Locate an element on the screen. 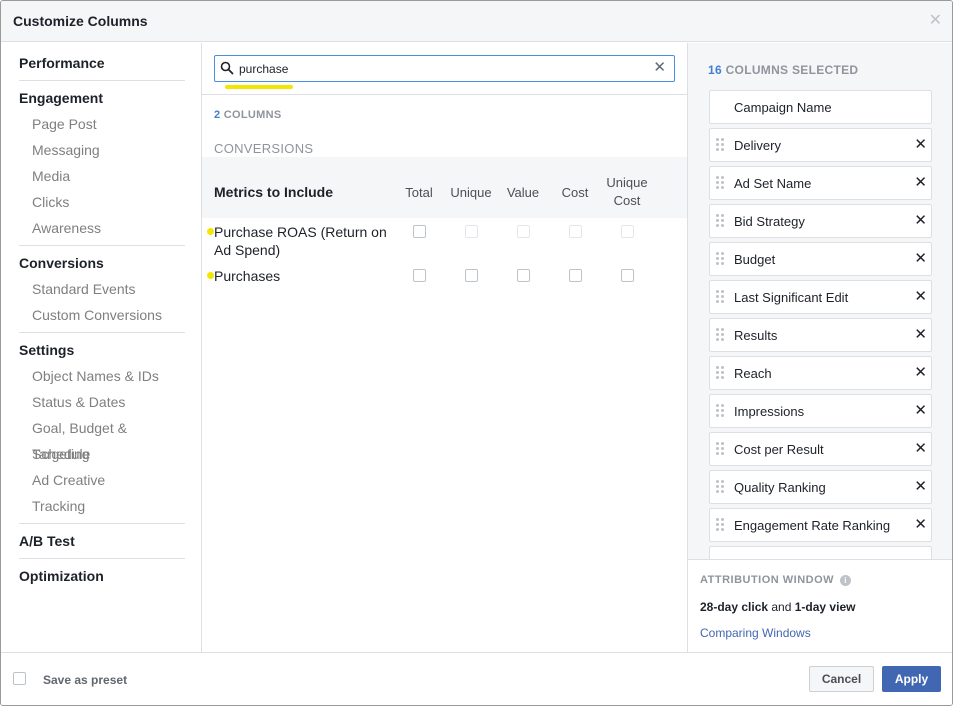  info-icon: i is located at coordinates (846, 580).